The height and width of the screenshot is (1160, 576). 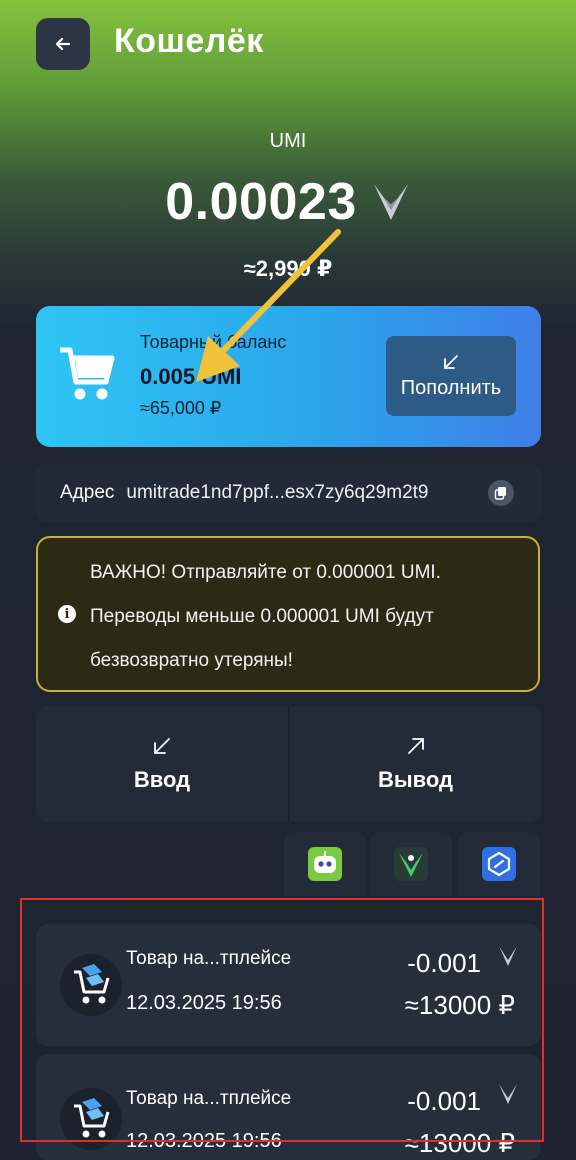 I want to click on umi-green-icon, so click(x=411, y=864).